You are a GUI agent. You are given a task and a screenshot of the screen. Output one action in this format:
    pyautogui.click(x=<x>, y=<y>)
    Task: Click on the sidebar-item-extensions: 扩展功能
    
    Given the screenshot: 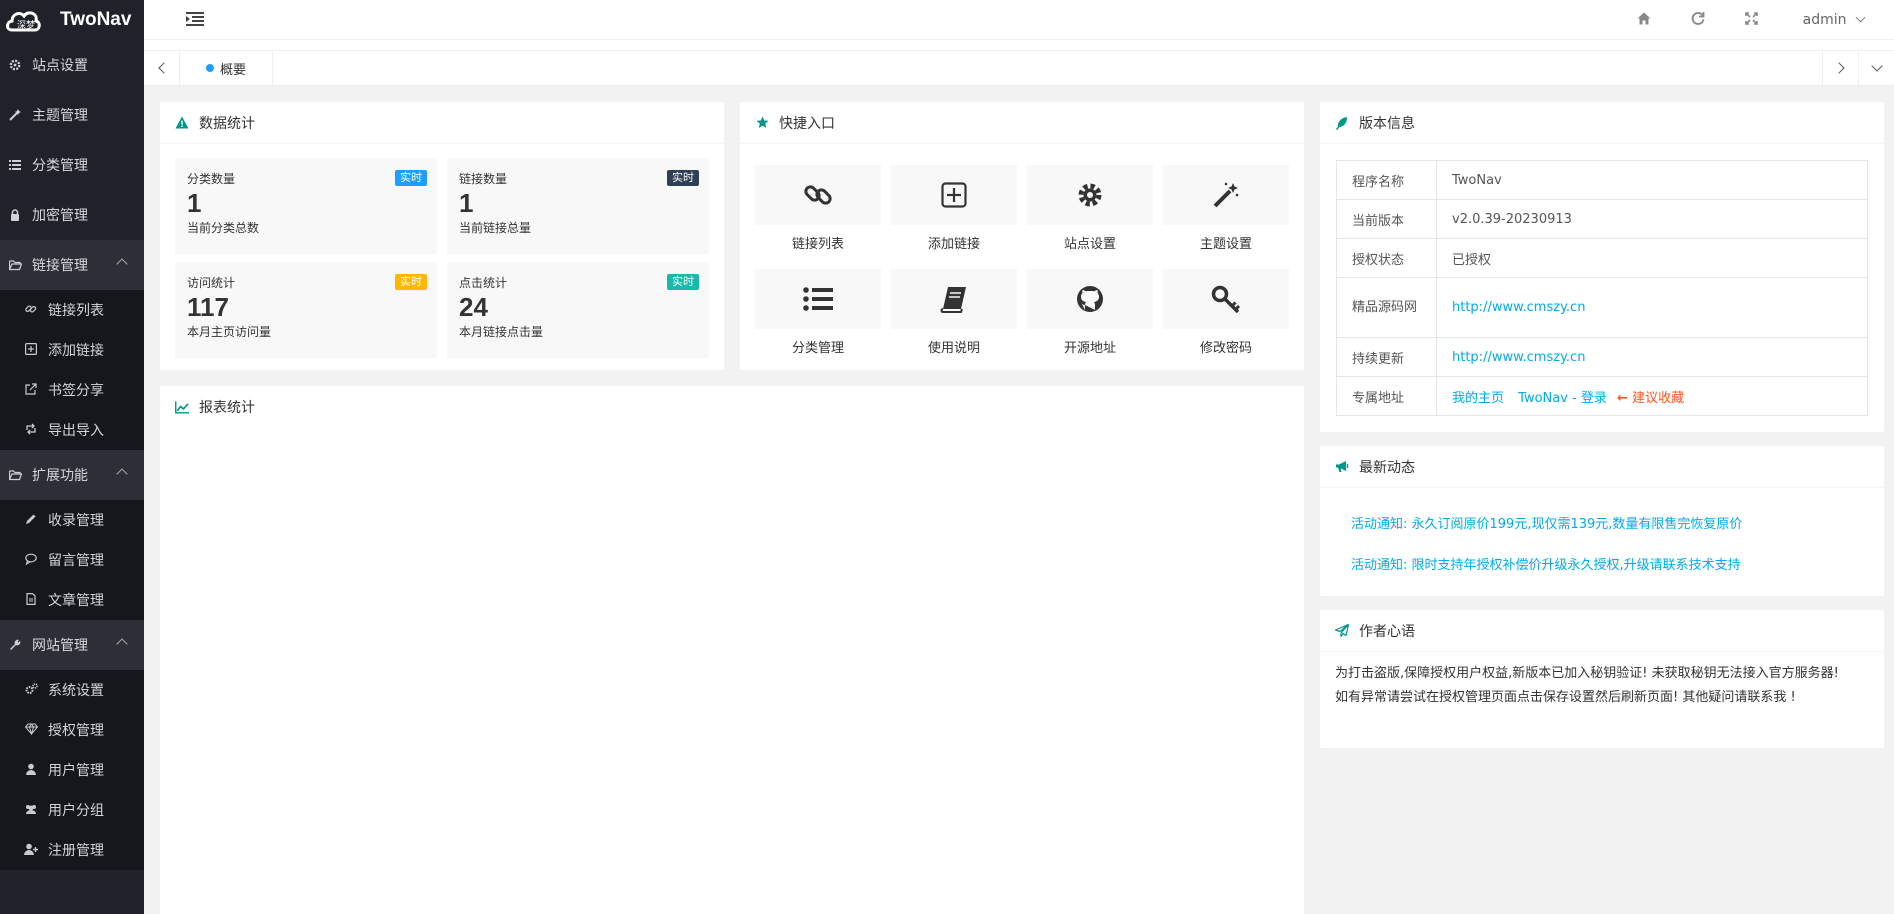 What is the action you would take?
    pyautogui.click(x=72, y=475)
    